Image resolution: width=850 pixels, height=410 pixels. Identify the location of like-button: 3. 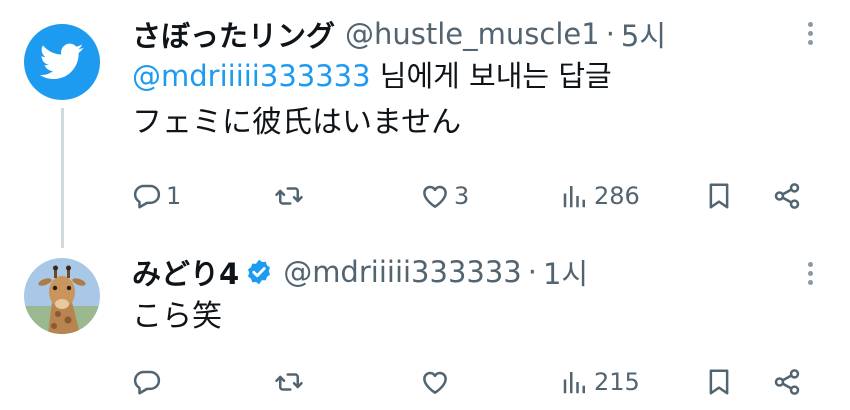
(444, 196).